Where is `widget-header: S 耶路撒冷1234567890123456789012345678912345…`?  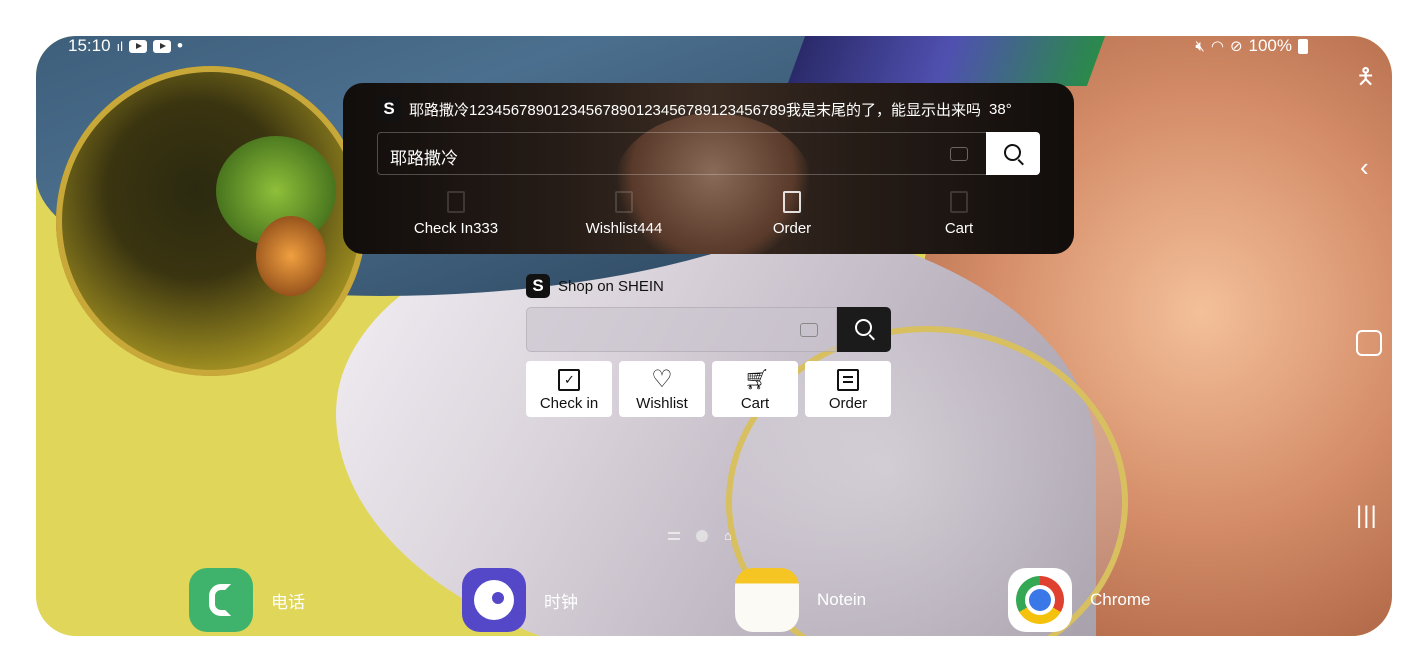
widget-header: S 耶路撒冷1234567890123456789012345678912345… is located at coordinates (694, 109).